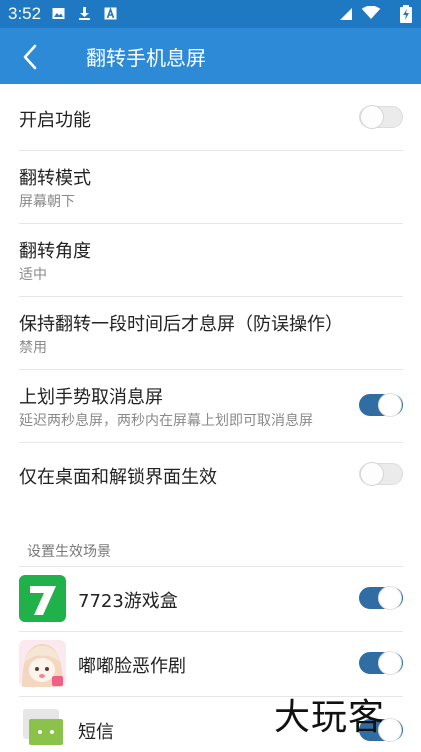  I want to click on setting-subtitle: 适中, so click(33, 275).